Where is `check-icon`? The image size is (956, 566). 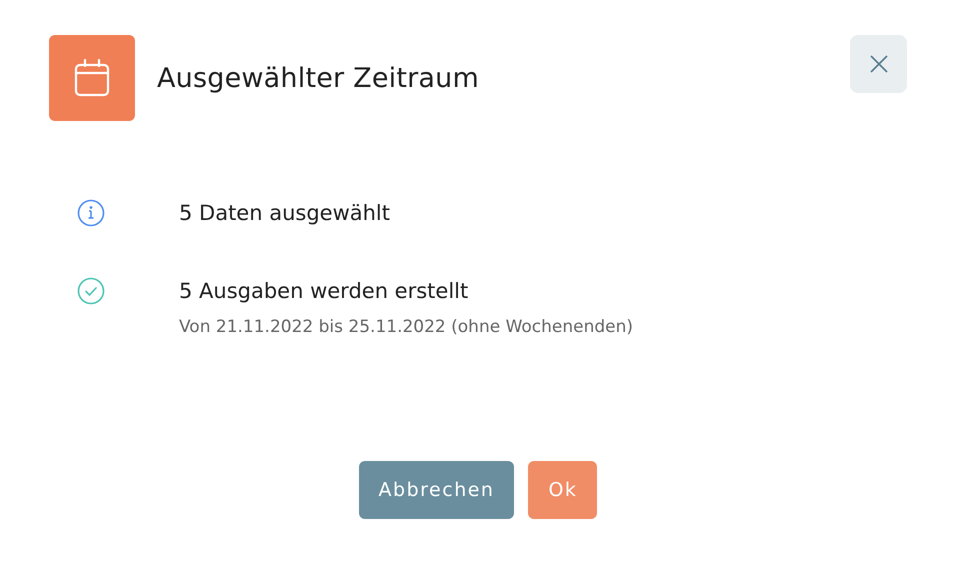 check-icon is located at coordinates (91, 291).